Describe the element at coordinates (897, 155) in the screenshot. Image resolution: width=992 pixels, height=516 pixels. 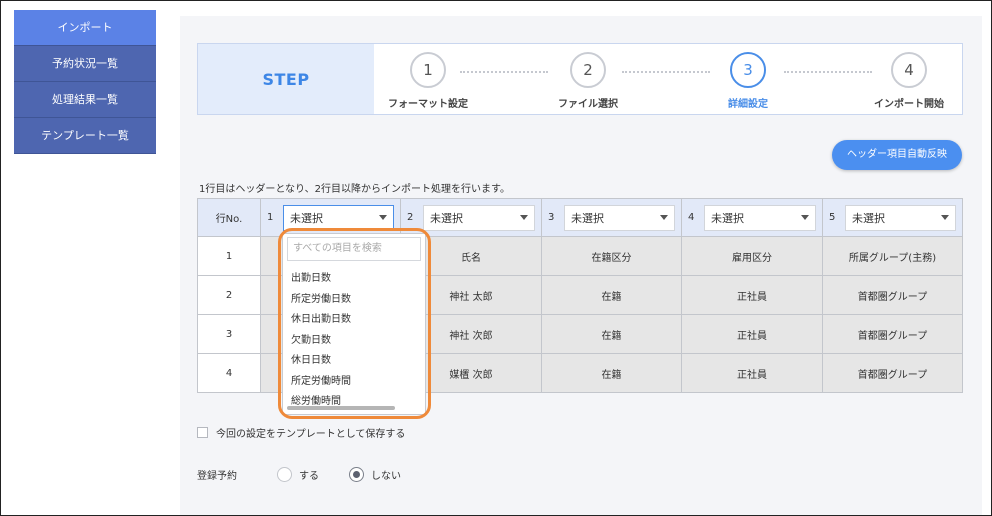
I see `auto-header-button: ヘッダー項目自動反映` at that location.